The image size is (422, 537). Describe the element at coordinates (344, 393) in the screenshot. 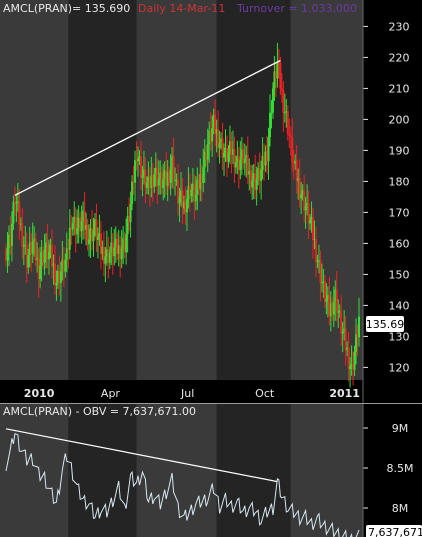

I see `x-tick-label: 2011` at that location.